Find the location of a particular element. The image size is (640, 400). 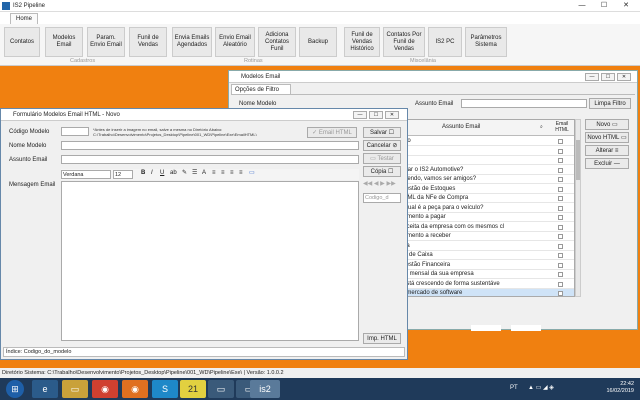

copia-button: Cópia ☐ is located at coordinates (382, 171).